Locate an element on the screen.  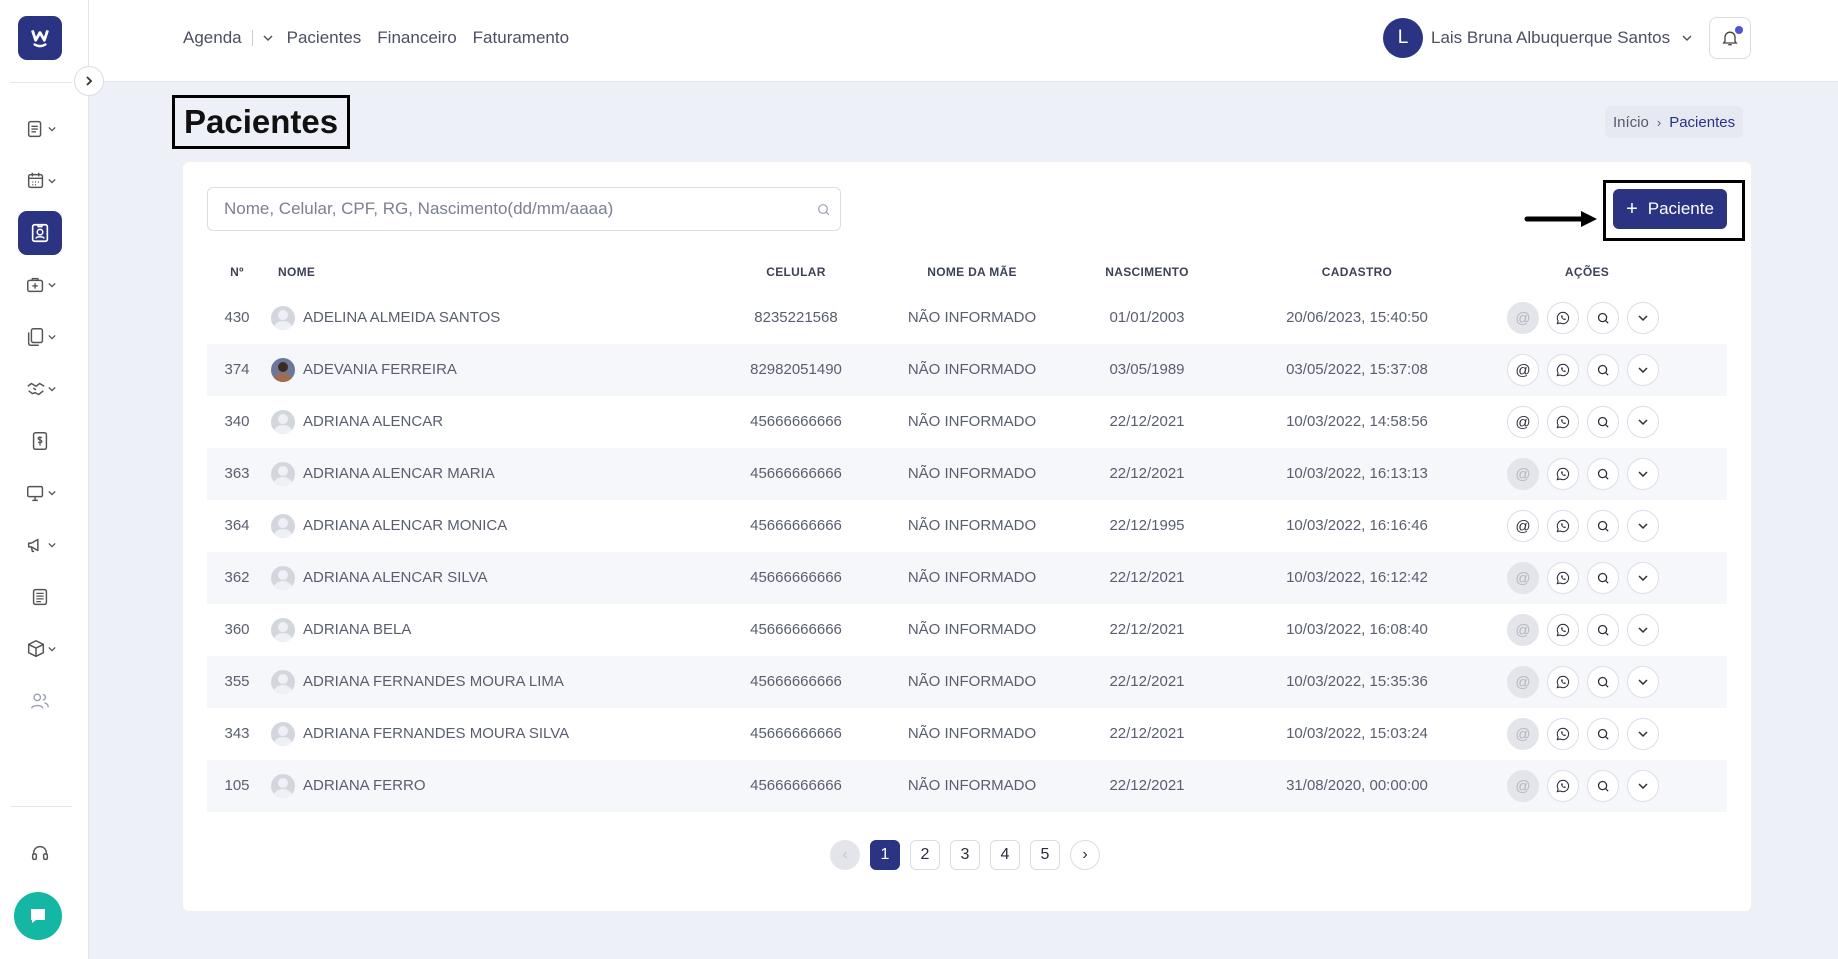
prev-page-button: ‹ is located at coordinates (845, 855).